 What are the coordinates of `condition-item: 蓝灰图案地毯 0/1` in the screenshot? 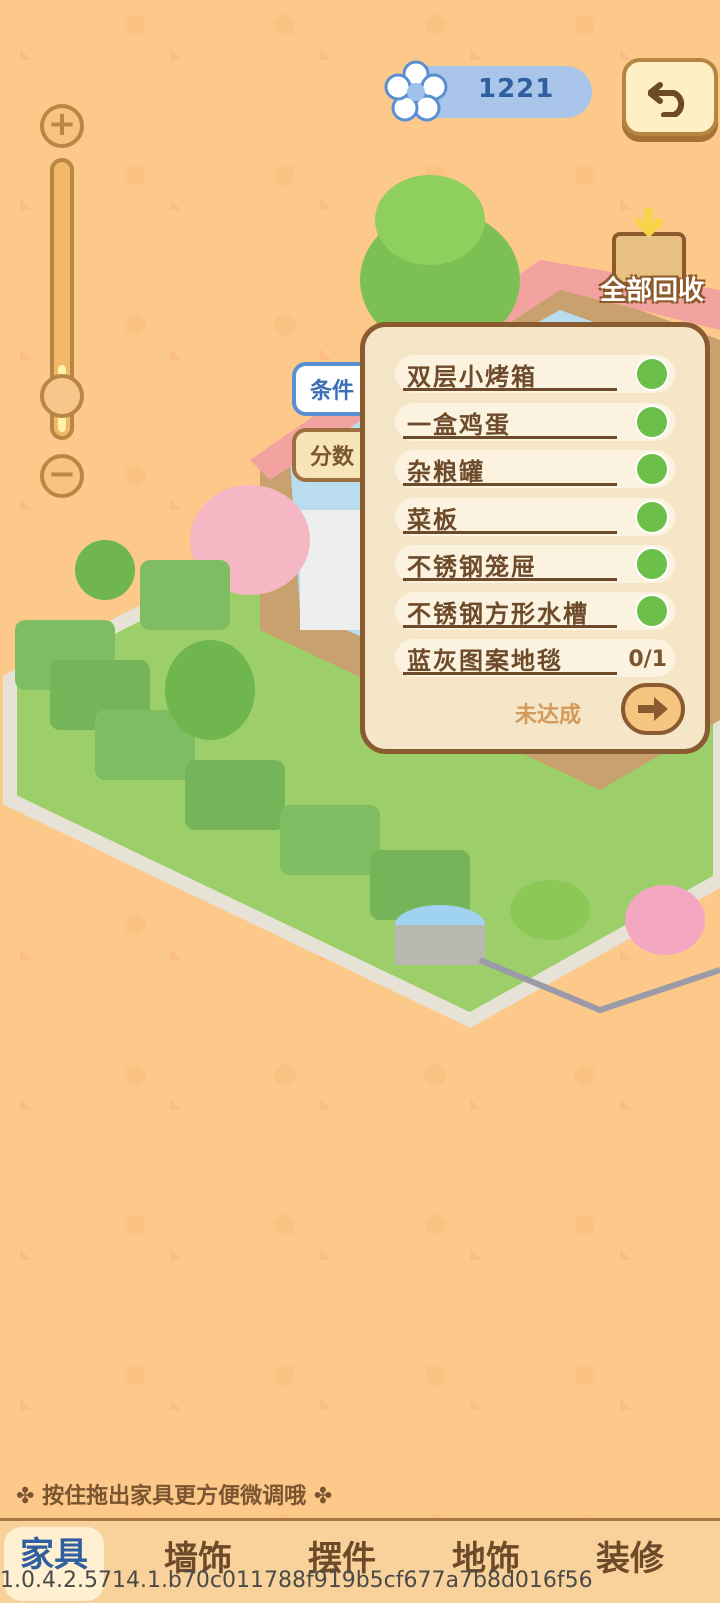 It's located at (535, 658).